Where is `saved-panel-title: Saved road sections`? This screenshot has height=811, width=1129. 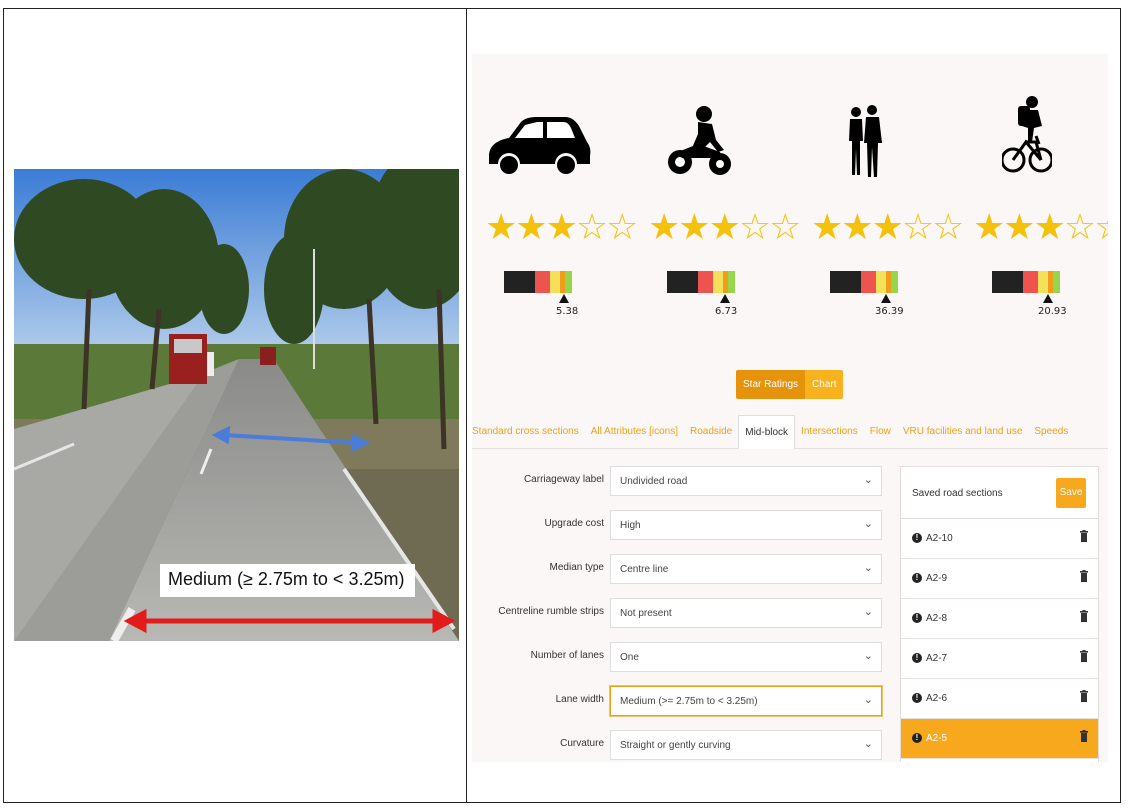
saved-panel-title: Saved road sections is located at coordinates (957, 493).